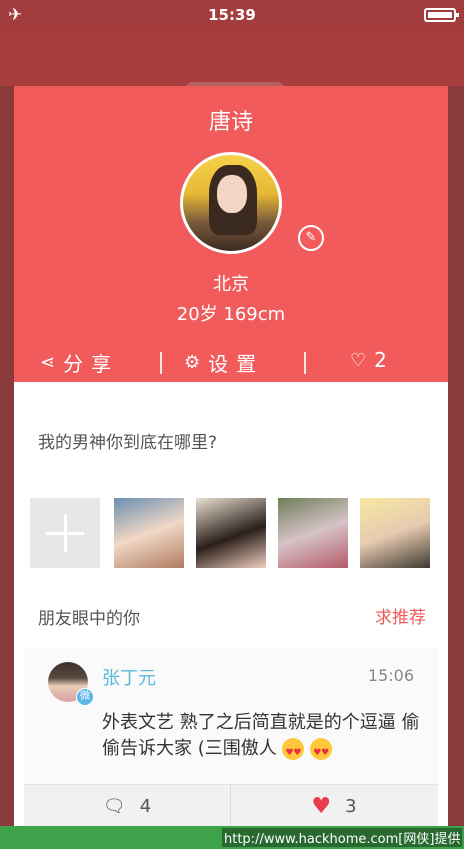 This screenshot has width=464, height=849. Describe the element at coordinates (89, 619) in the screenshot. I see `friends-section-title: 朋友眼中的你` at that location.